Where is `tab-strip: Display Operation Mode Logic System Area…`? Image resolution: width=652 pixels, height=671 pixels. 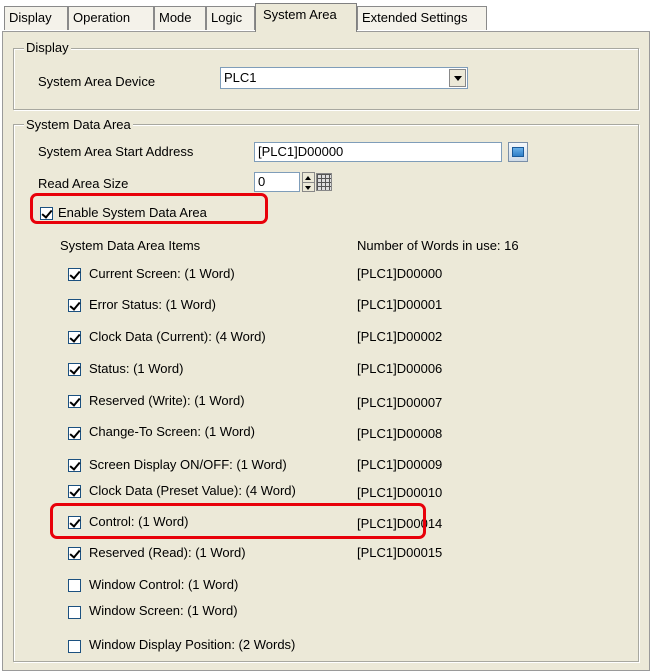 tab-strip: Display Operation Mode Logic System Area… is located at coordinates (326, 16).